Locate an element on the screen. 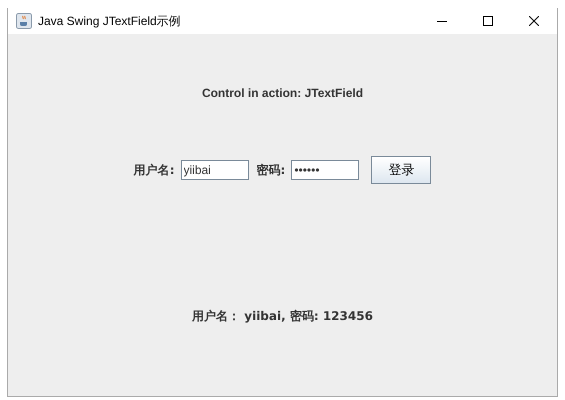 The height and width of the screenshot is (400, 565). cup-icon is located at coordinates (24, 21).